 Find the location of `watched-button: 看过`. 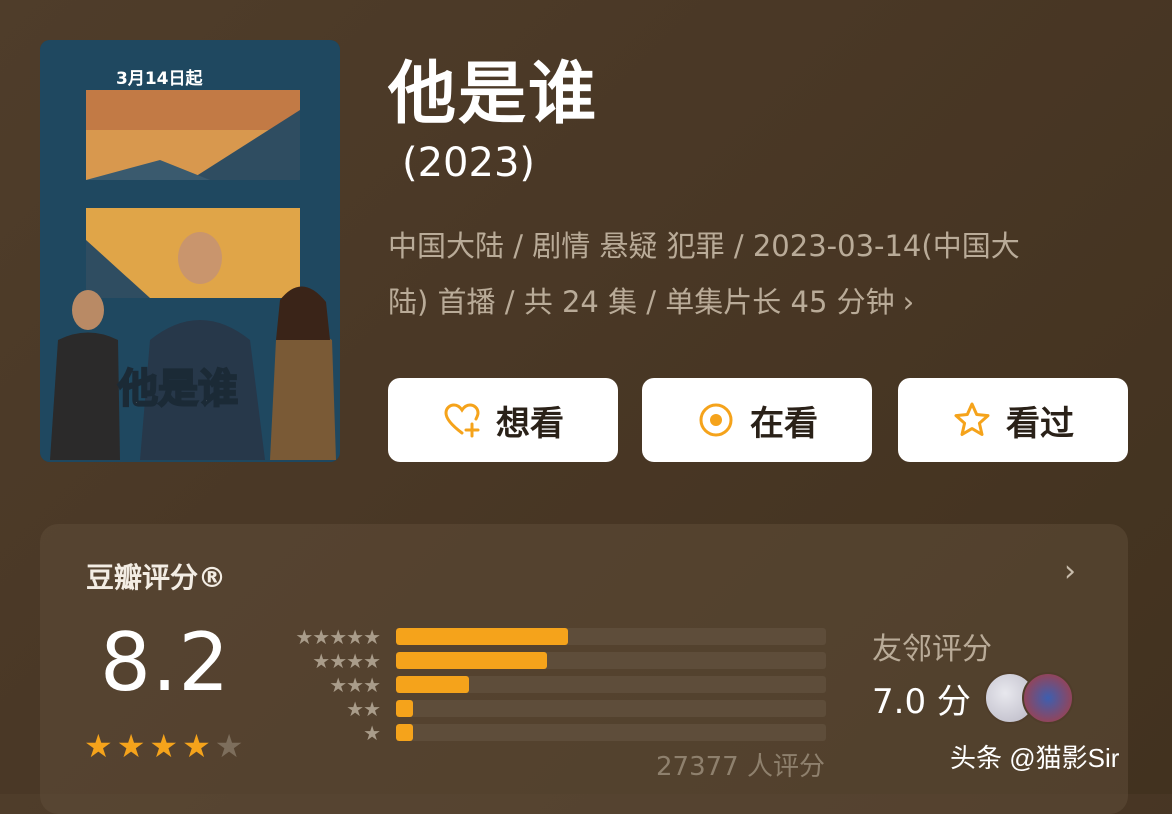

watched-button: 看过 is located at coordinates (1013, 420).